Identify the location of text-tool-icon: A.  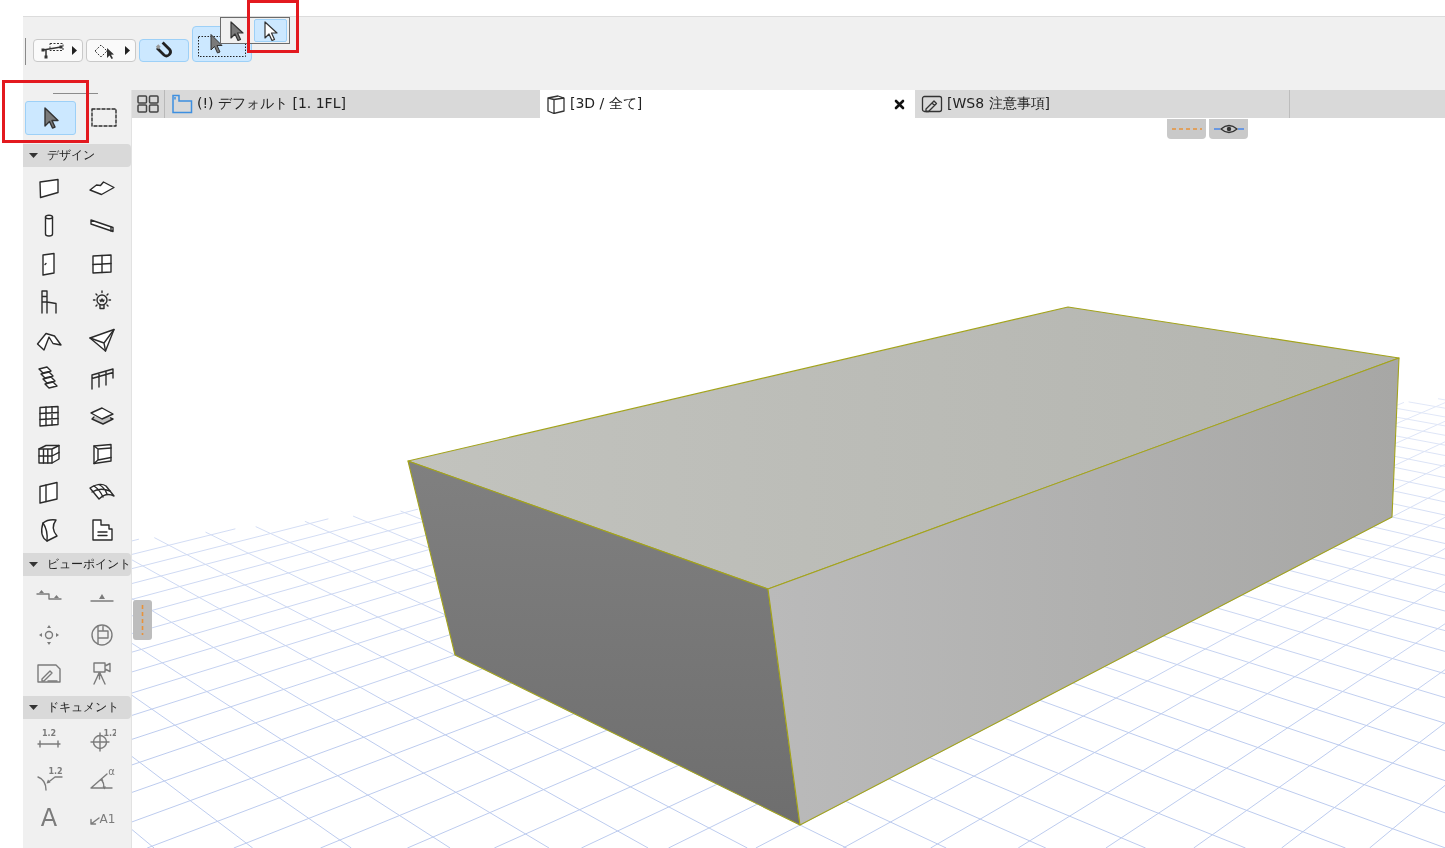
(49, 816).